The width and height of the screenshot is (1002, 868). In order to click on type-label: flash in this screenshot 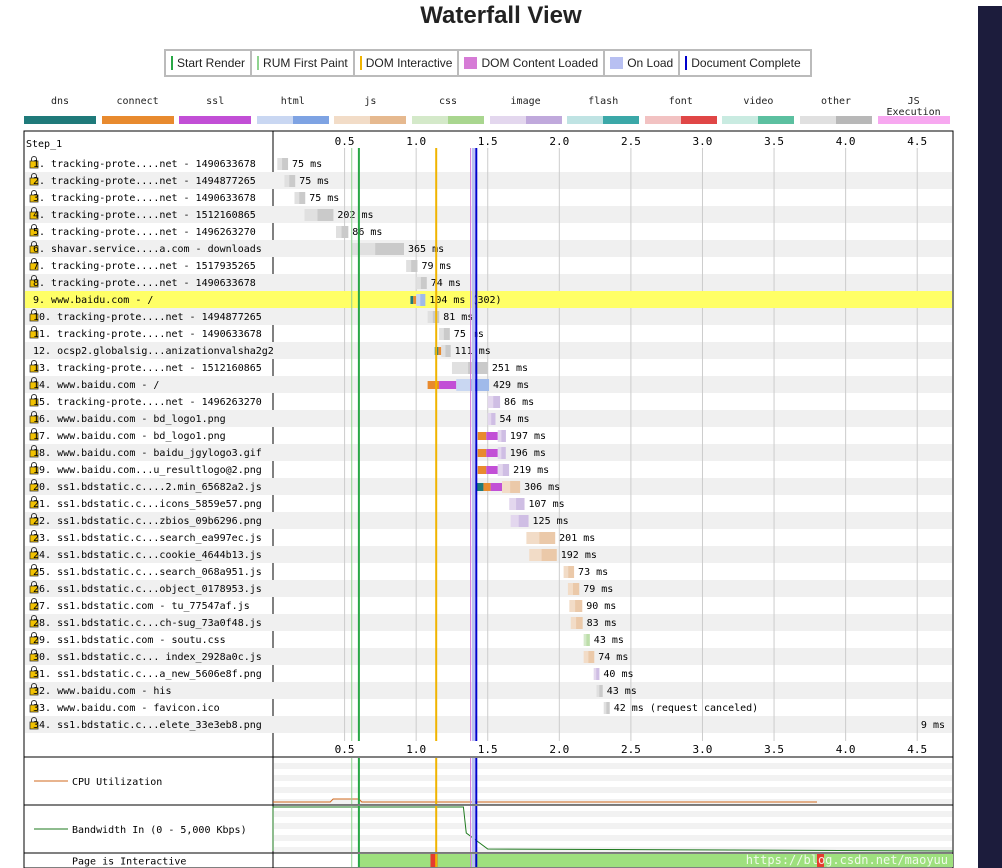, I will do `click(603, 101)`.